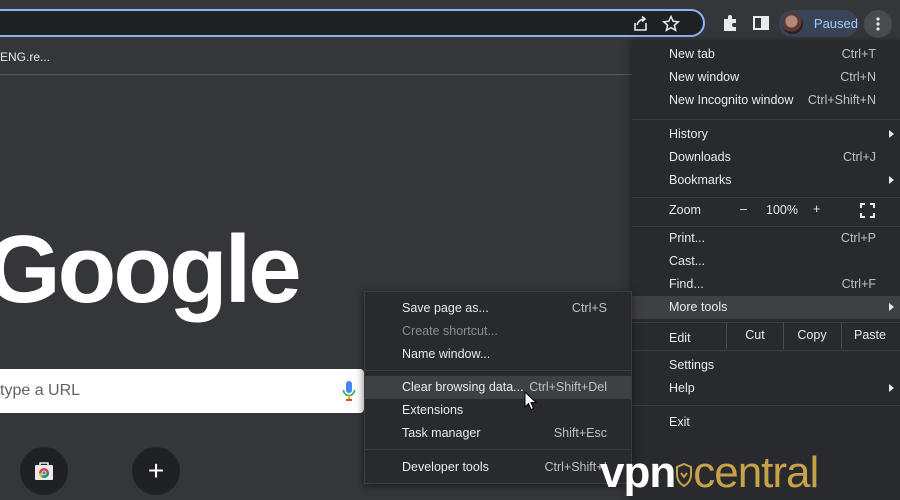 The image size is (900, 500). What do you see at coordinates (782, 210) in the screenshot?
I see `zoom-level: 100%` at bounding box center [782, 210].